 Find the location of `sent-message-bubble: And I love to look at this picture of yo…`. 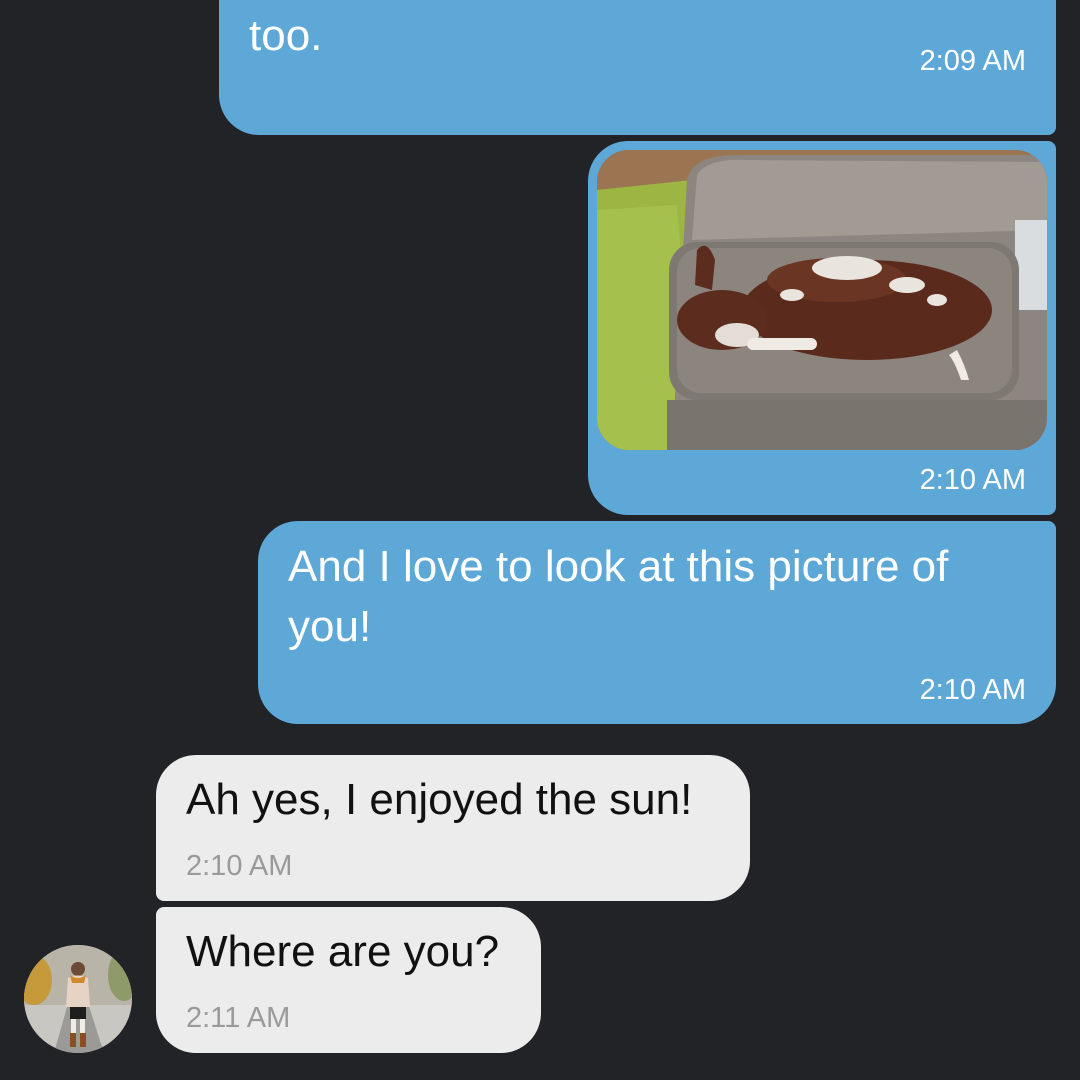

sent-message-bubble: And I love to look at this picture of yo… is located at coordinates (657, 622).